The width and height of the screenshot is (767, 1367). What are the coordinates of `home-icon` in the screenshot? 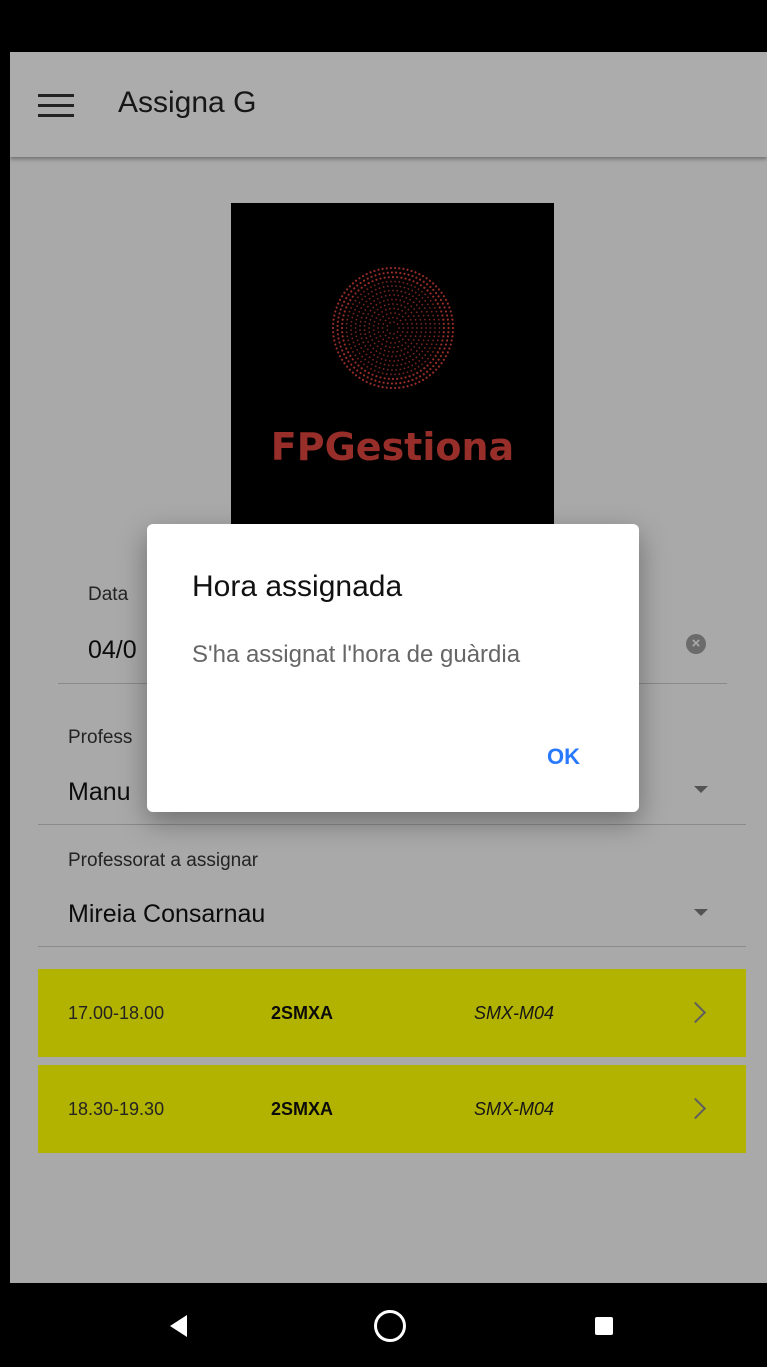 It's located at (390, 1326).